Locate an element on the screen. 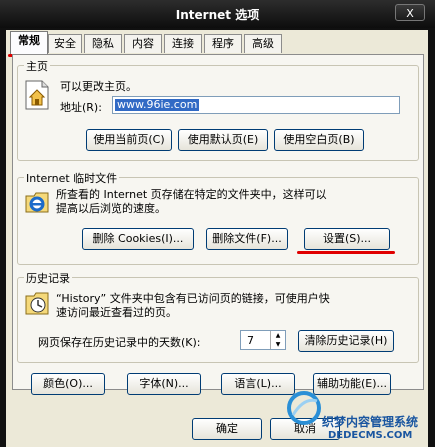 The height and width of the screenshot is (447, 435). address-label: 地址(R): is located at coordinates (81, 107).